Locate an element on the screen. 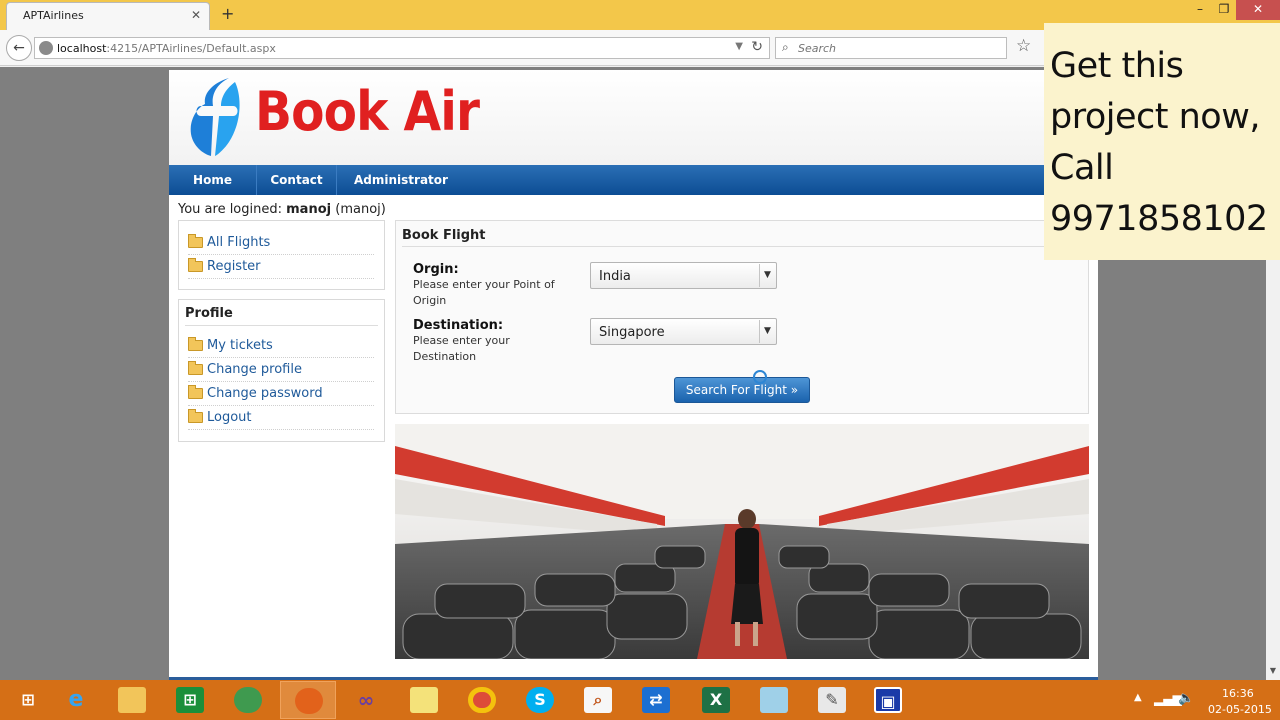 This screenshot has width=1280, height=720. destination-label: Destination: is located at coordinates (458, 325).